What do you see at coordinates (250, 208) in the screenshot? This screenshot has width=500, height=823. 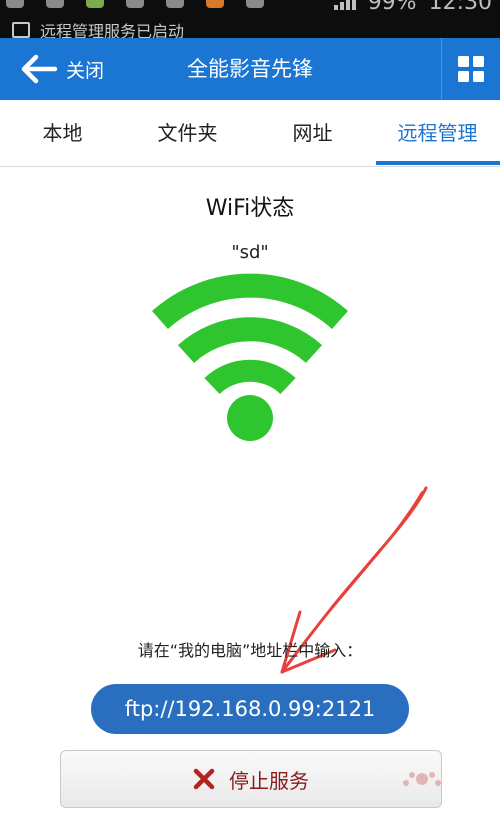 I see `wifi-status-title: WiFi状态` at bounding box center [250, 208].